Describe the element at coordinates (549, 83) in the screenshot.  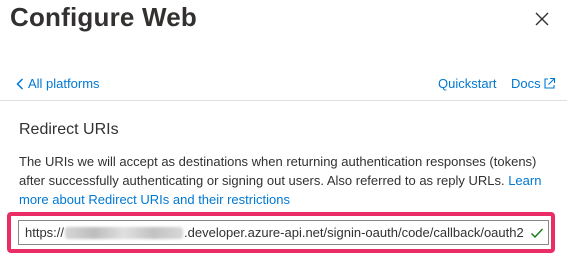
I see `external-link-icon` at that location.